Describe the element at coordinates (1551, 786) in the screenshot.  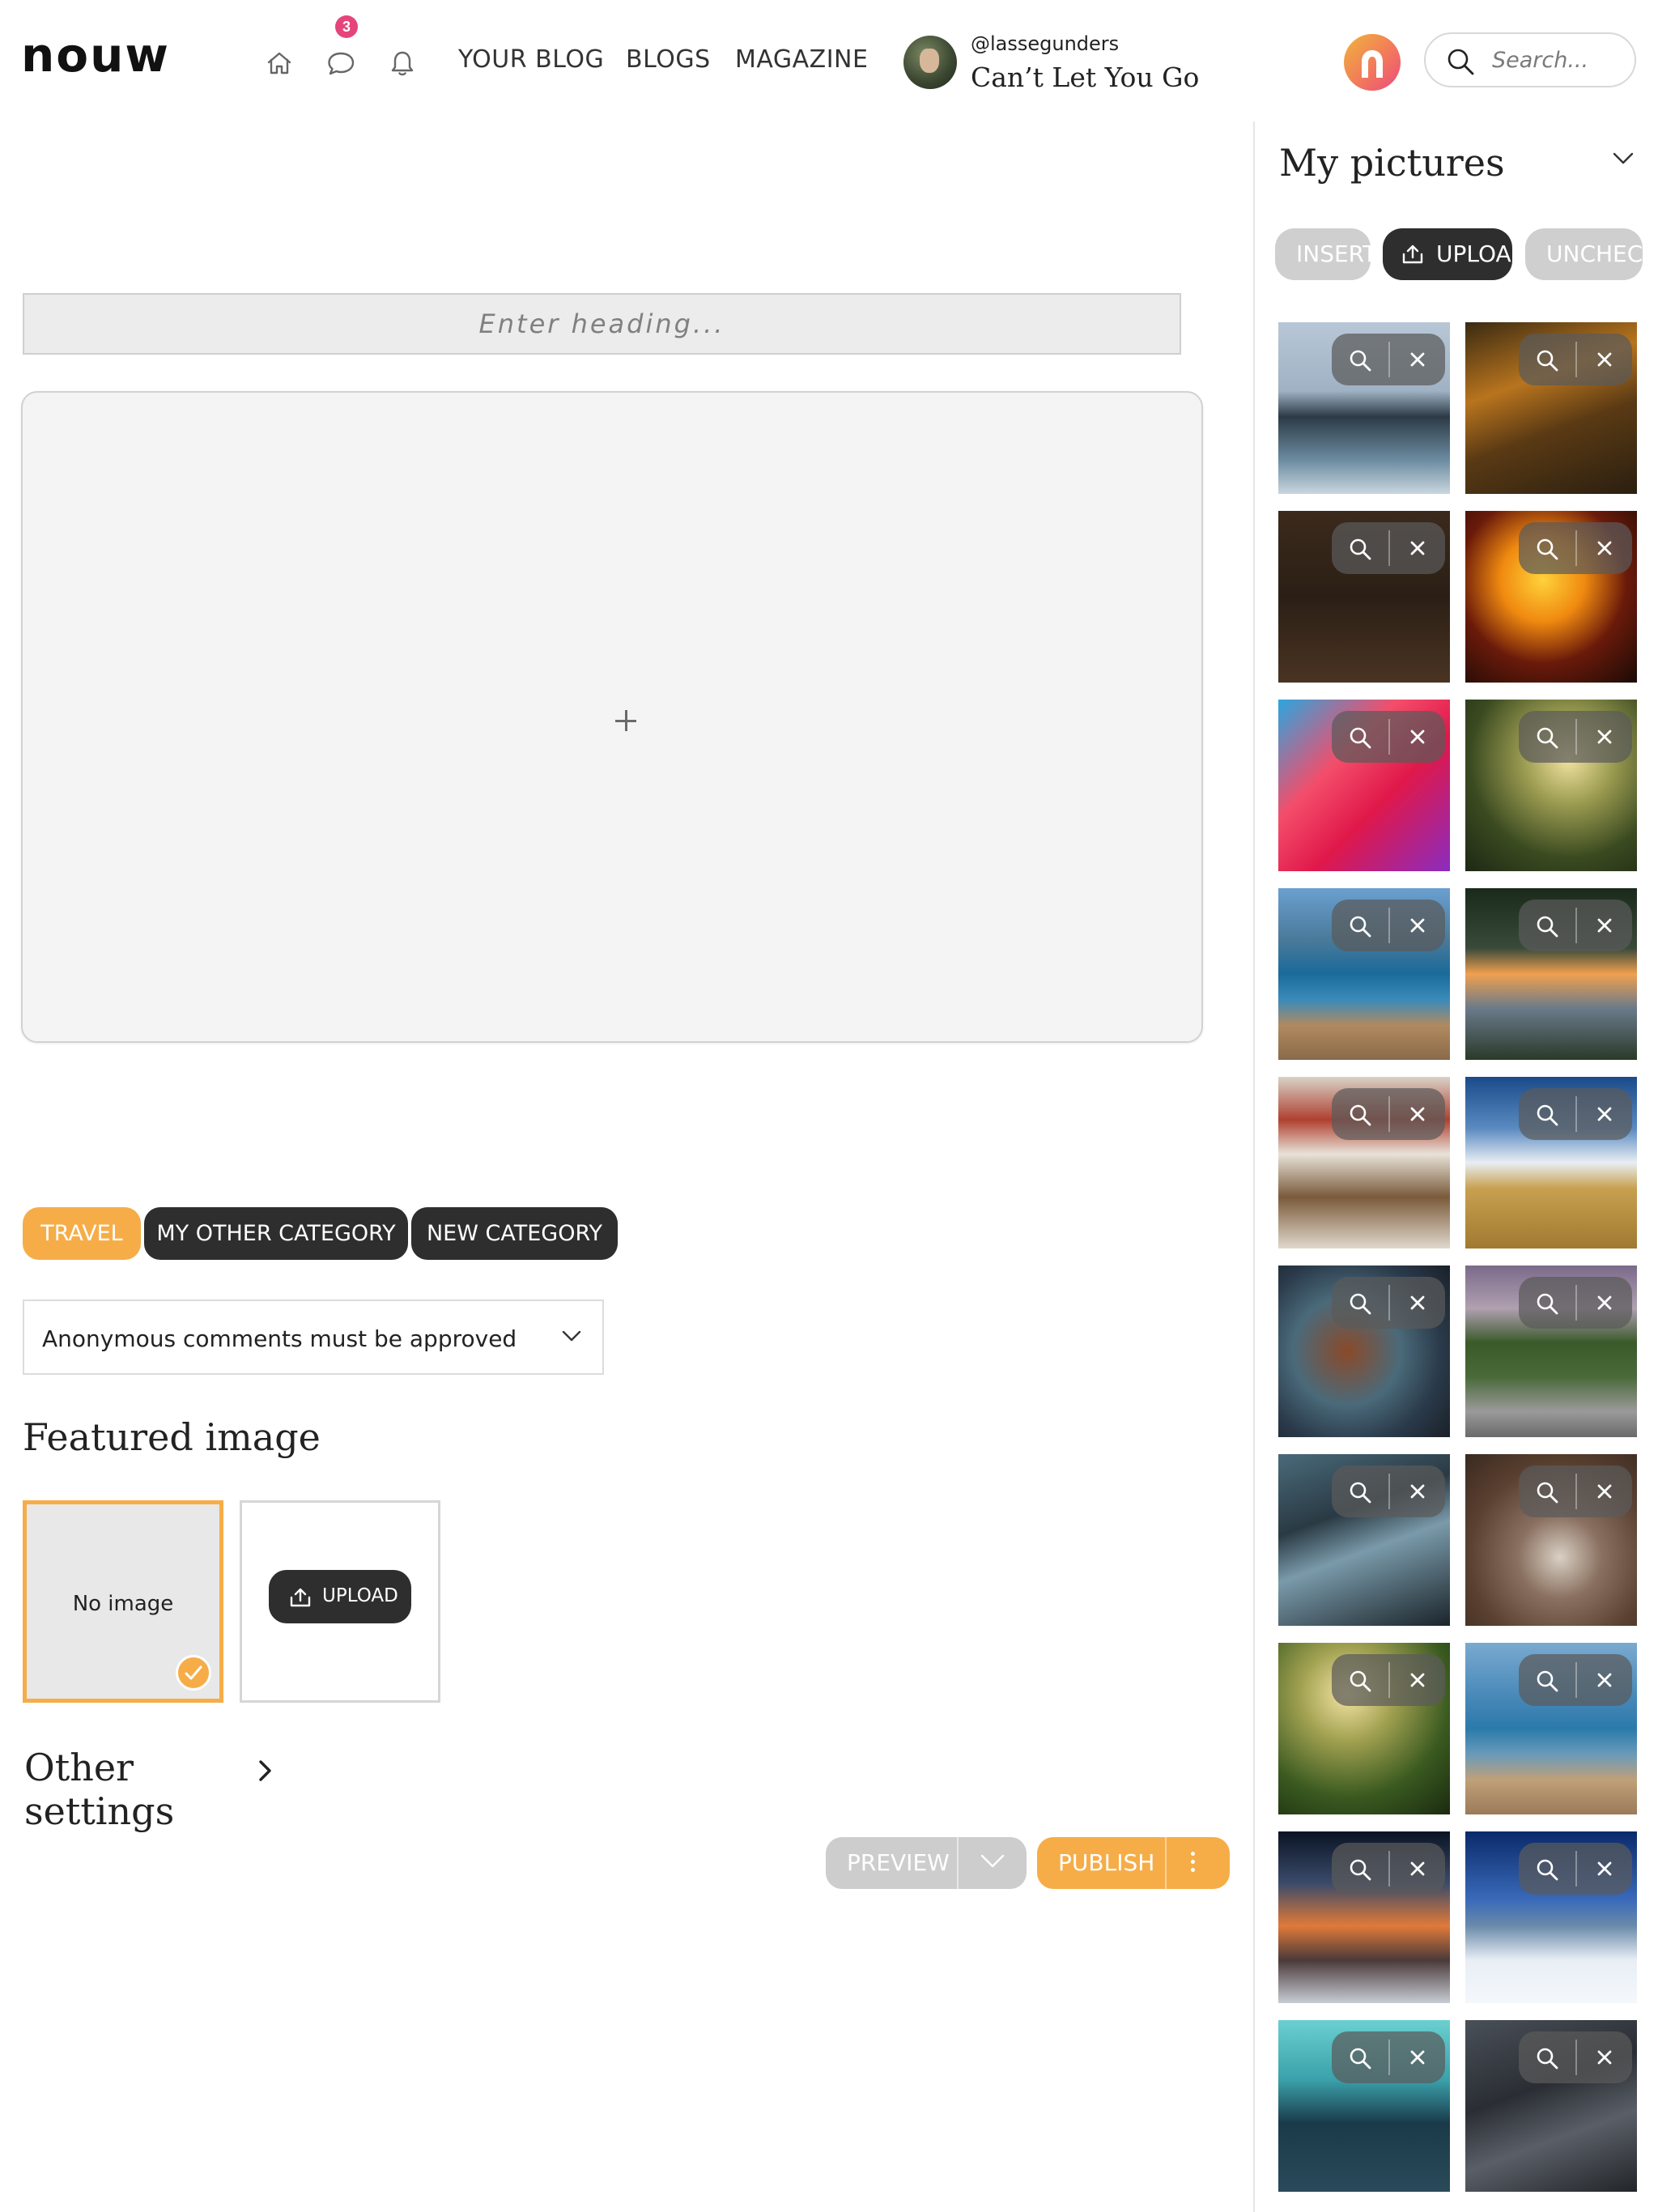
I see `picture-thumbnail-sunlit-forest` at that location.